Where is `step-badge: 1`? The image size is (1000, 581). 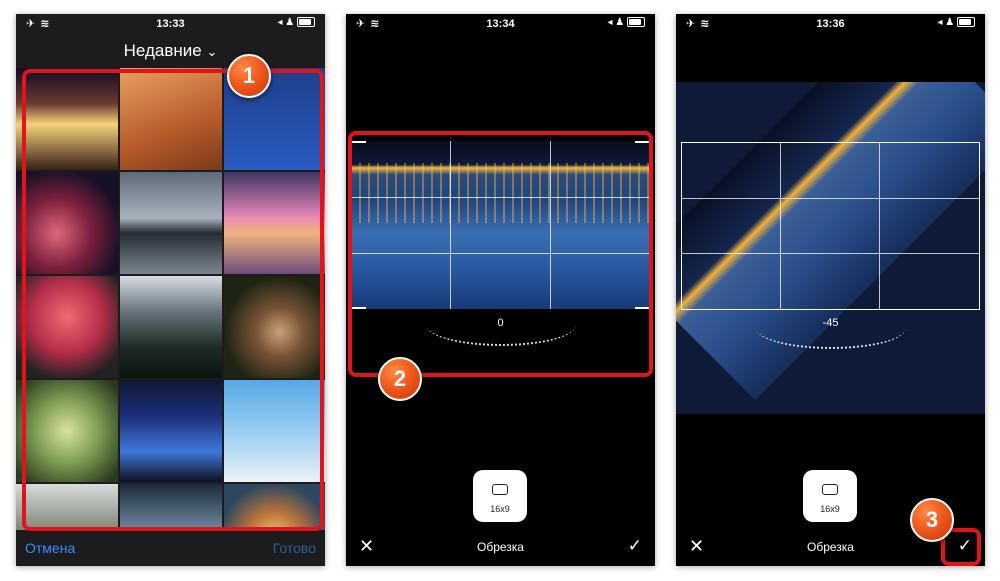
step-badge: 1 is located at coordinates (249, 76).